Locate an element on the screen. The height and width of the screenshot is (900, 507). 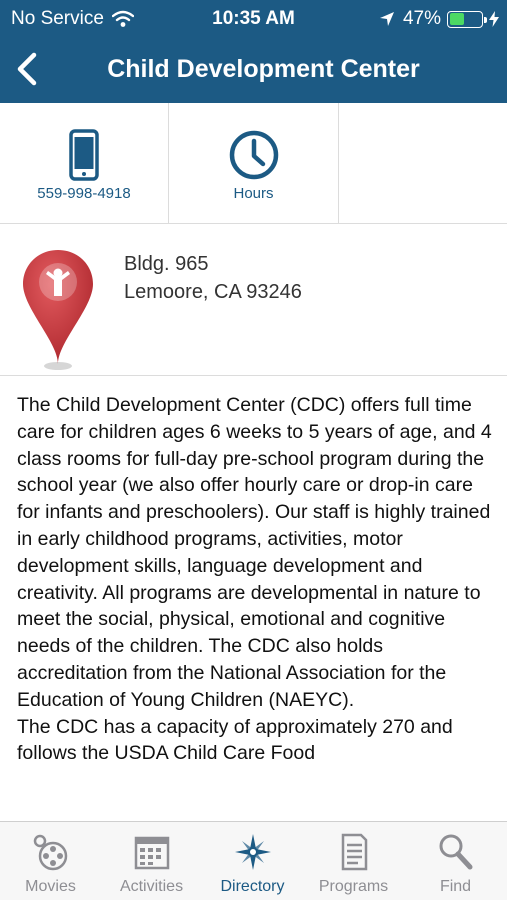
hours-button: Hours is located at coordinates (254, 163).